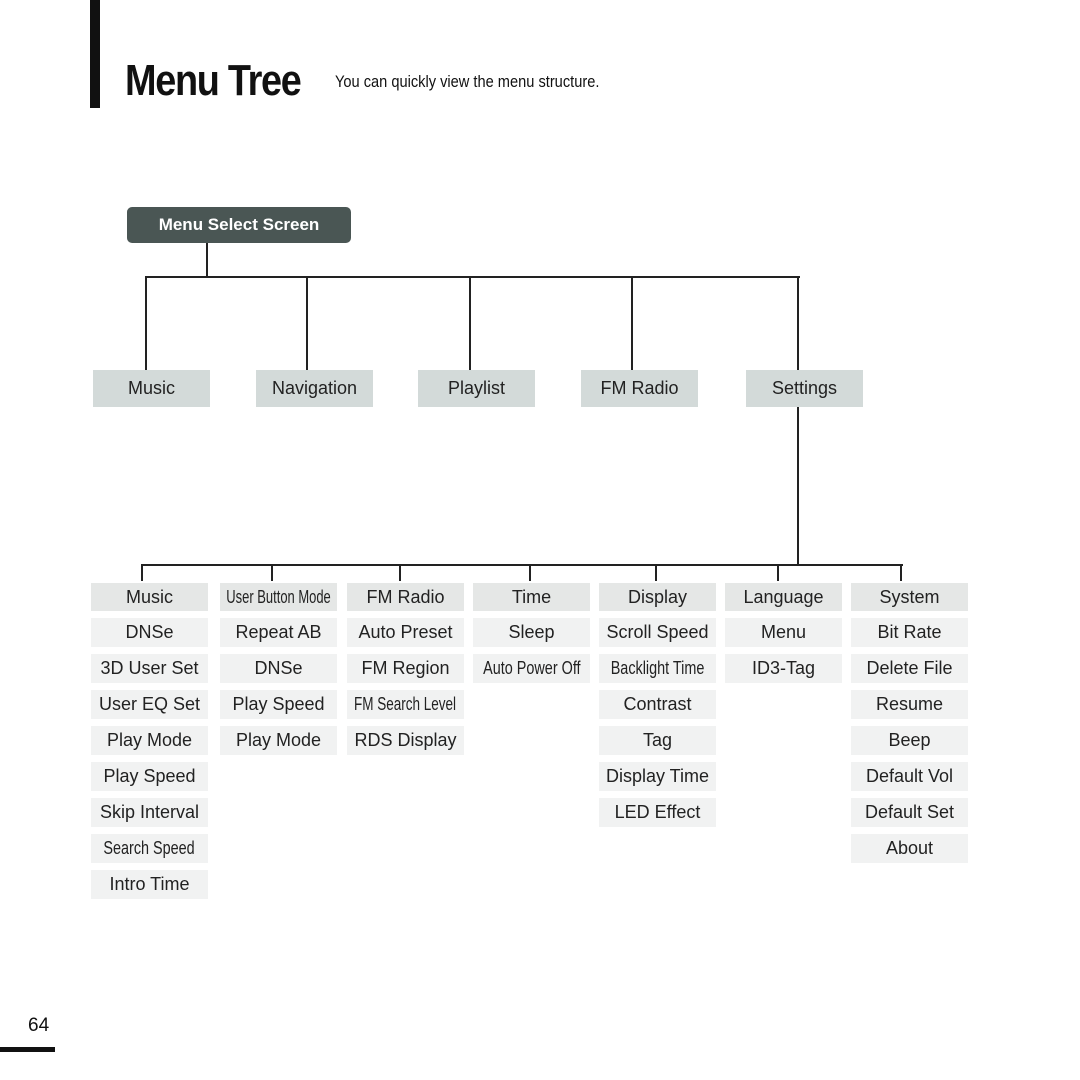 This screenshot has height=1080, width=1080. What do you see at coordinates (909, 704) in the screenshot?
I see `menu-item: Resume` at bounding box center [909, 704].